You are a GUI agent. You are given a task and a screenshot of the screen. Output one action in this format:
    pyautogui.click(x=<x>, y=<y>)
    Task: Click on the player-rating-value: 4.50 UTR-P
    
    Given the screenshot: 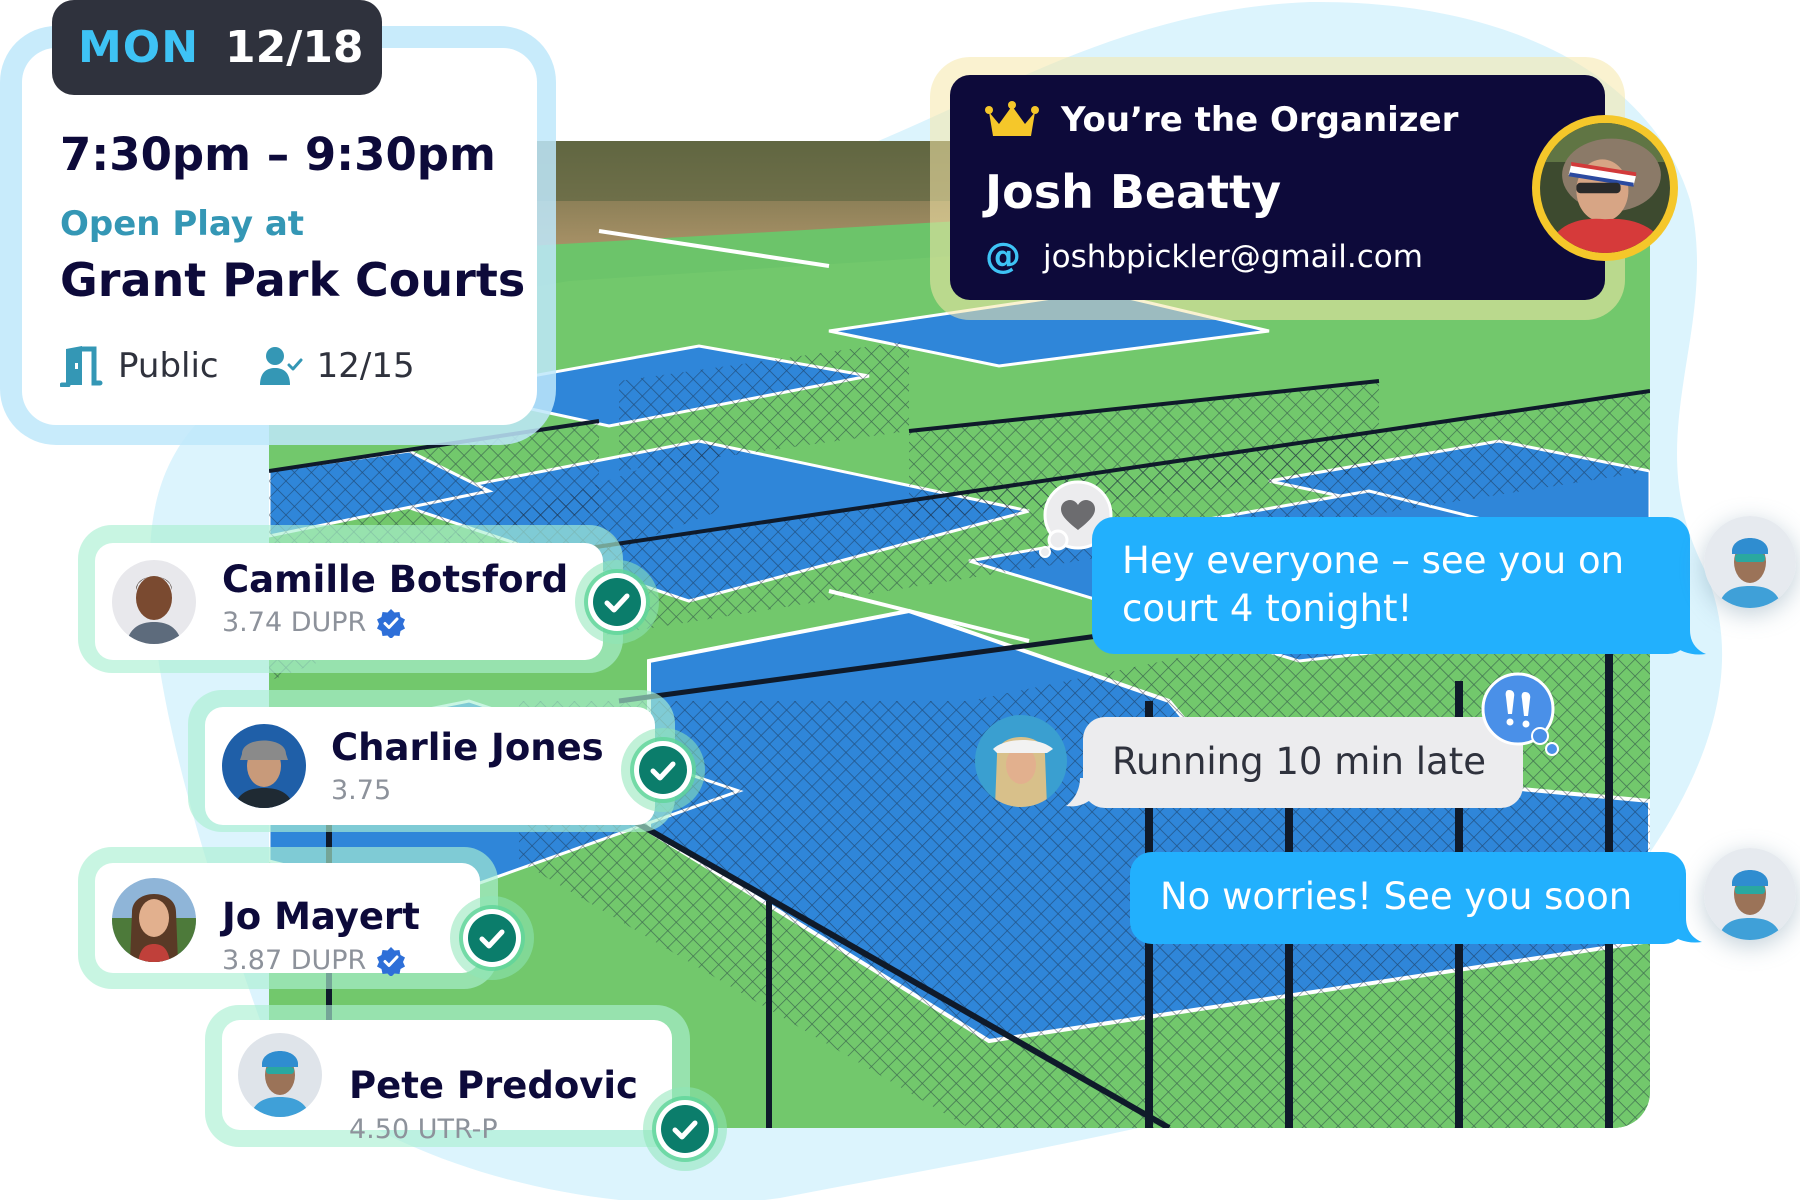 What is the action you would take?
    pyautogui.click(x=423, y=1129)
    